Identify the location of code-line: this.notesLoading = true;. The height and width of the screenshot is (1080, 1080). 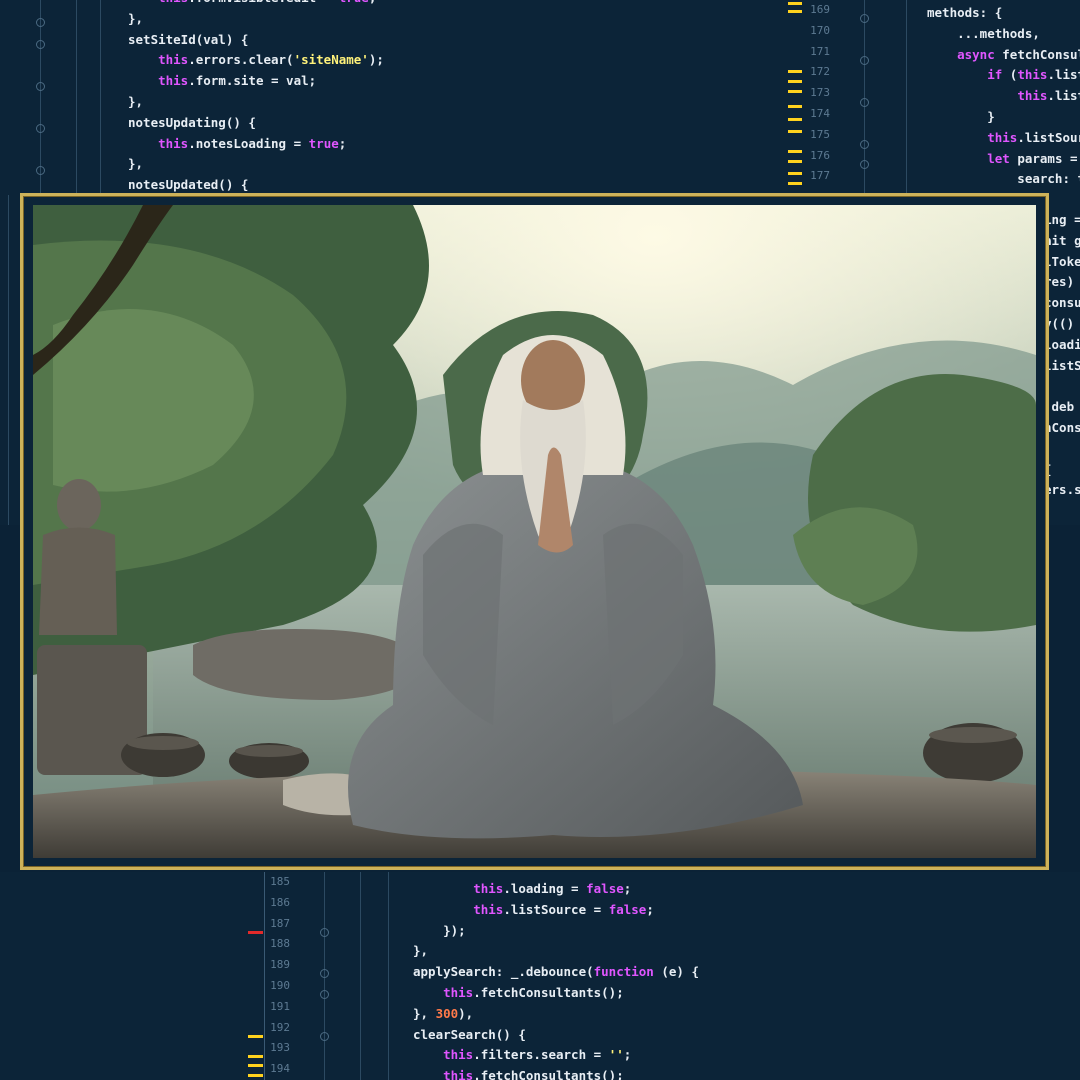
(256, 144).